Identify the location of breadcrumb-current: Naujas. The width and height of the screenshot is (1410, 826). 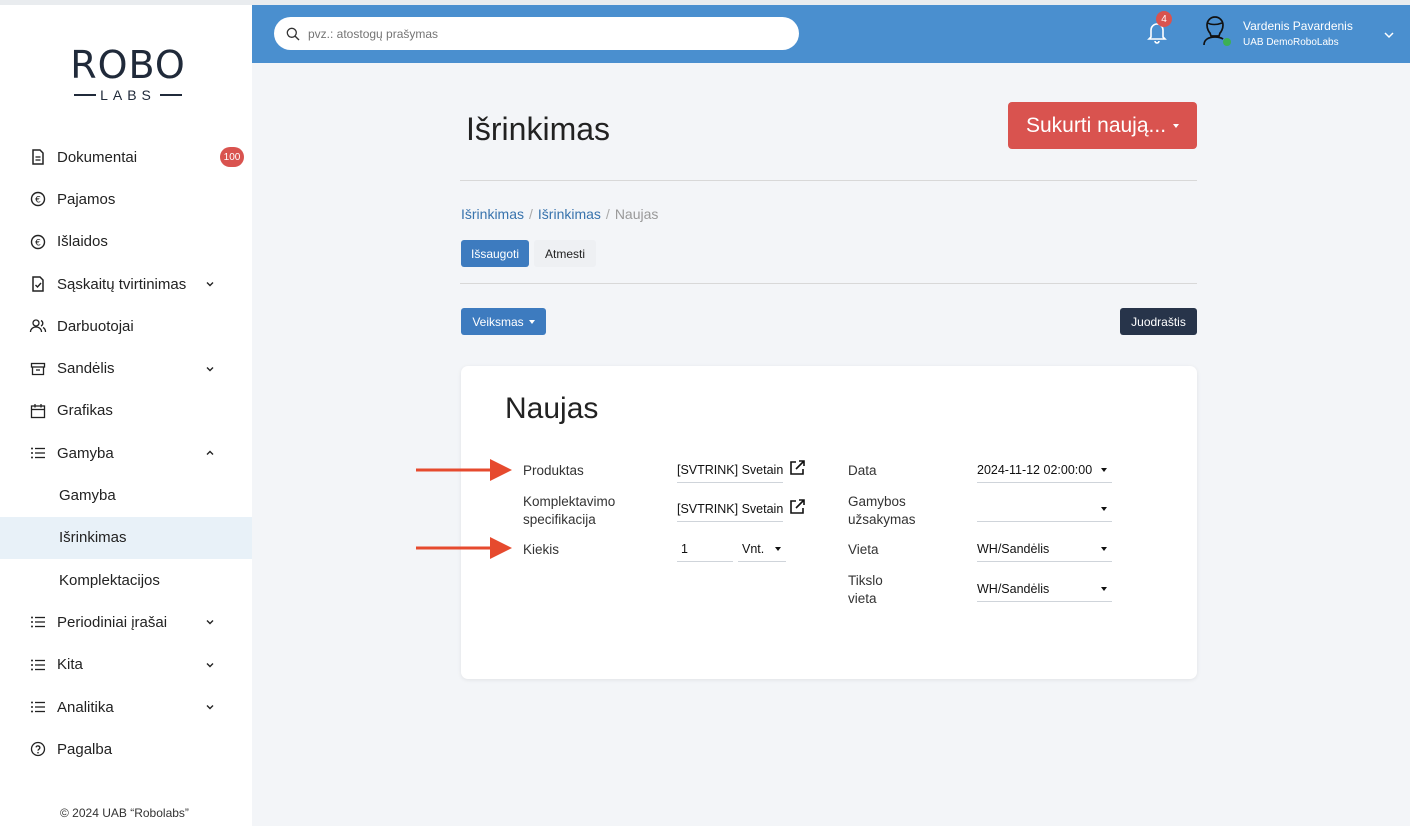
(636, 214).